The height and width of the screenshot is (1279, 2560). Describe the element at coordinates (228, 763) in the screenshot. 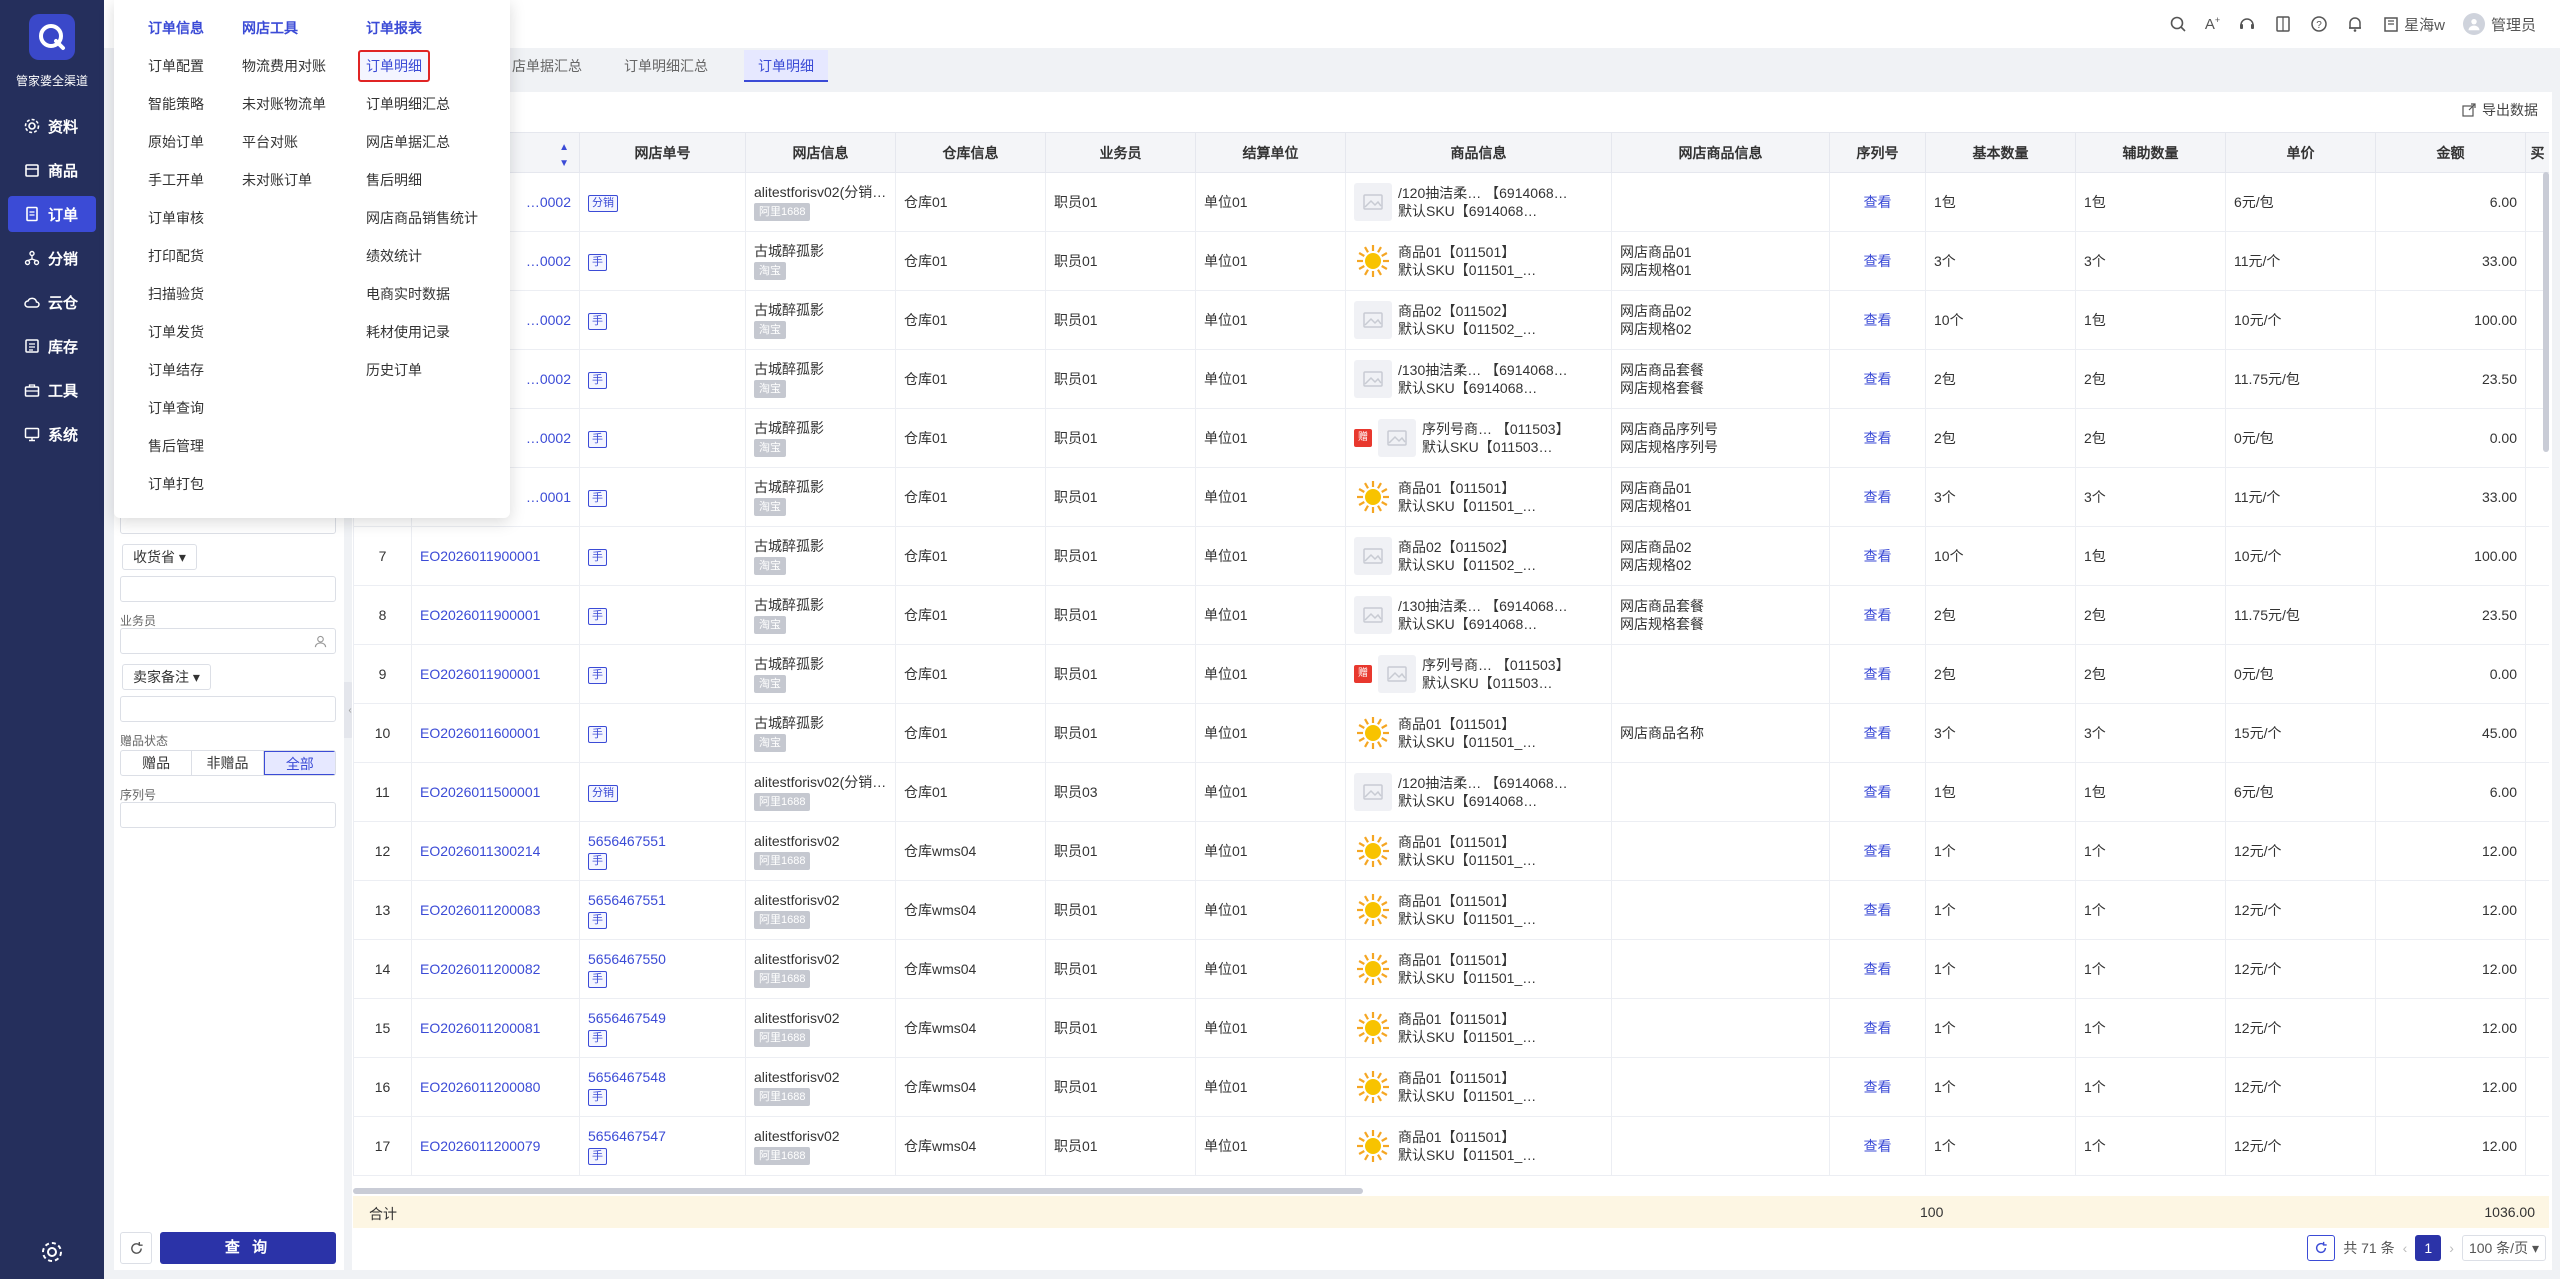

I see `gift-option-non-gift: 非赠品` at that location.